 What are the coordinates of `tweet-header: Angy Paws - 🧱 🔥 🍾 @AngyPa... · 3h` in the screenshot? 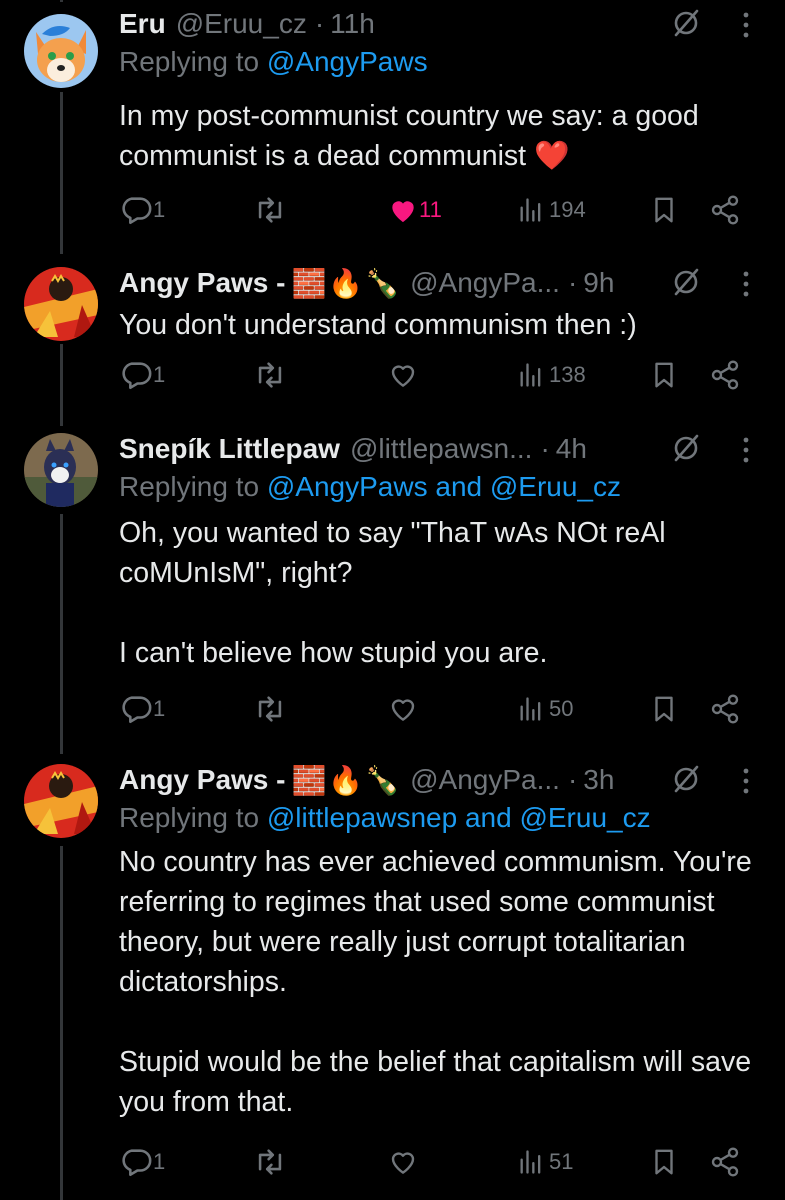 It's located at (438, 780).